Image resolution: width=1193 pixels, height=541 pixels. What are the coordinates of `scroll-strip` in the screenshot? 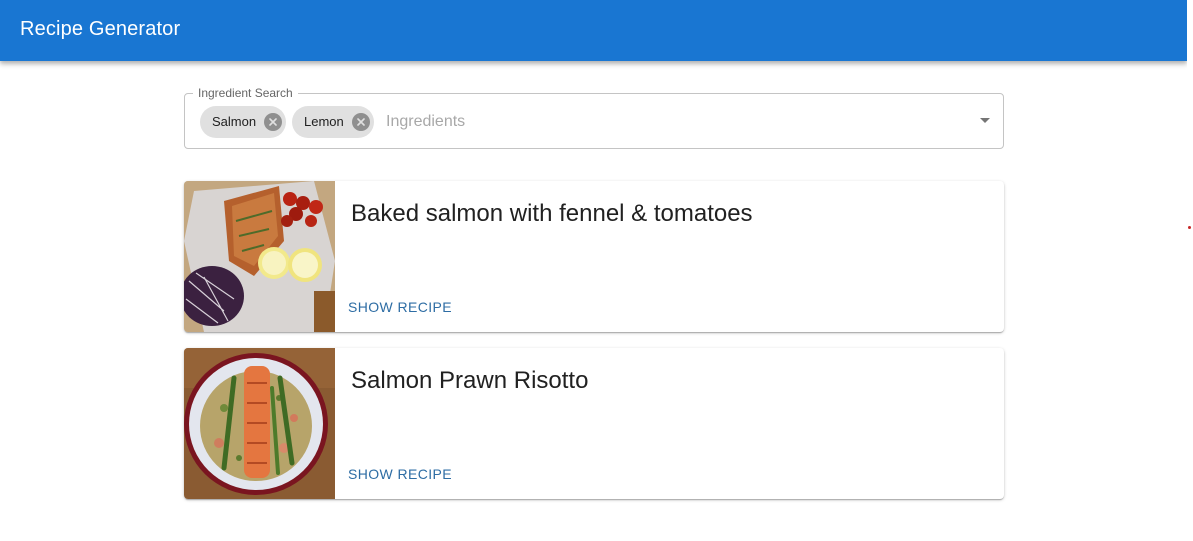 It's located at (1190, 270).